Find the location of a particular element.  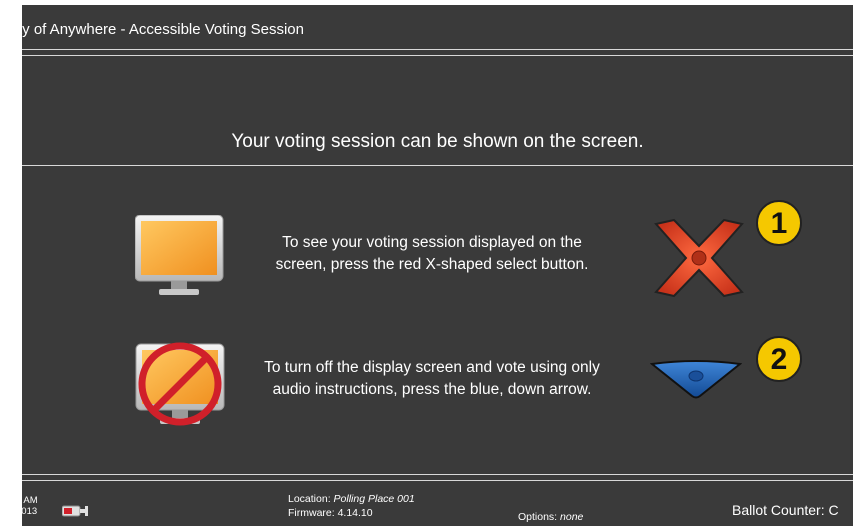

blue-down-arrow-button-icon is located at coordinates (696, 382).